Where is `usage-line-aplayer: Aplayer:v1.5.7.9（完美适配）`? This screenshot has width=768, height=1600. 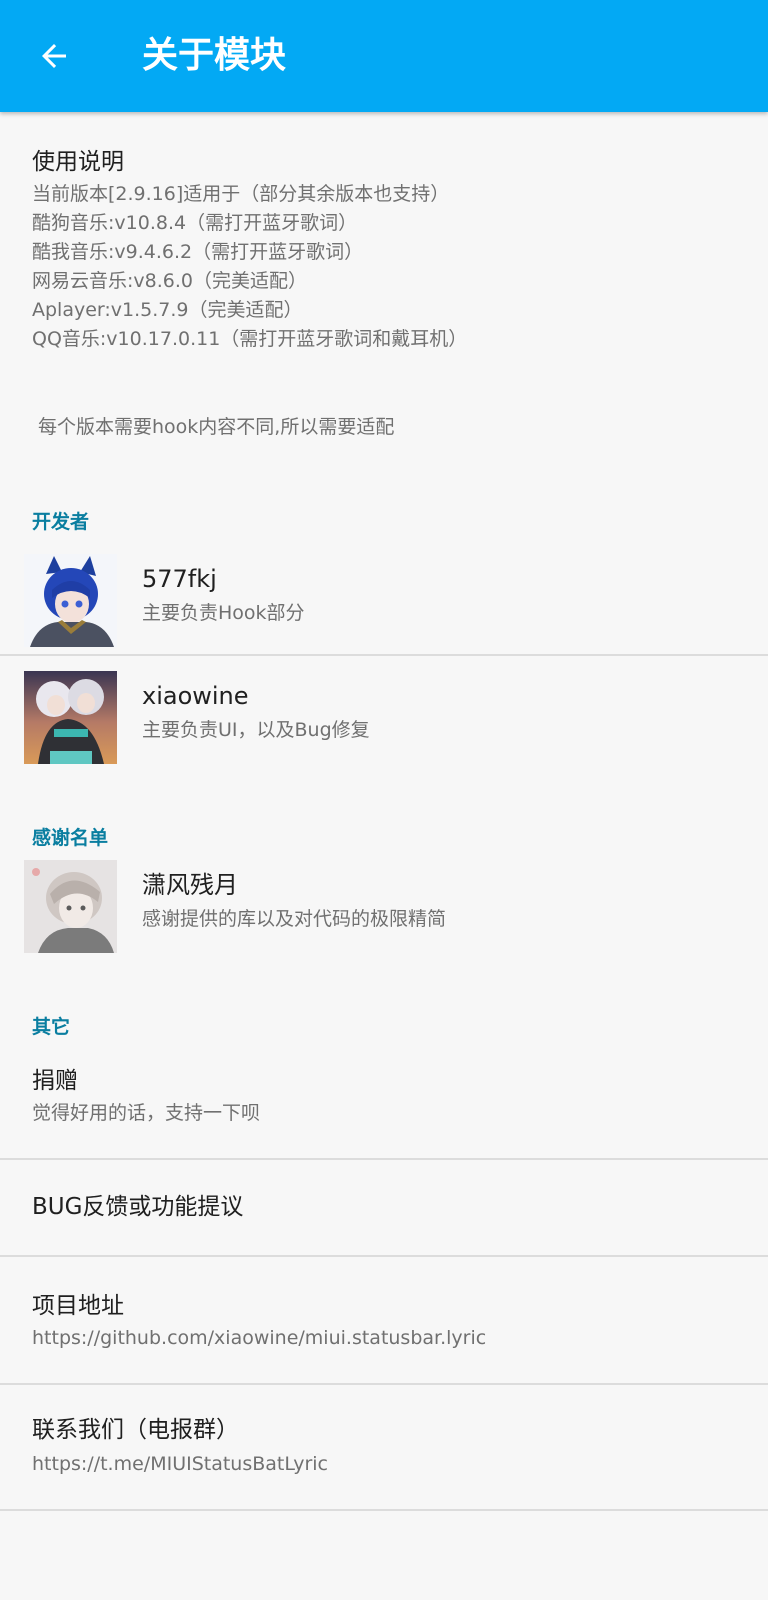 usage-line-aplayer: Aplayer:v1.5.7.9（完美适配） is located at coordinates (167, 310).